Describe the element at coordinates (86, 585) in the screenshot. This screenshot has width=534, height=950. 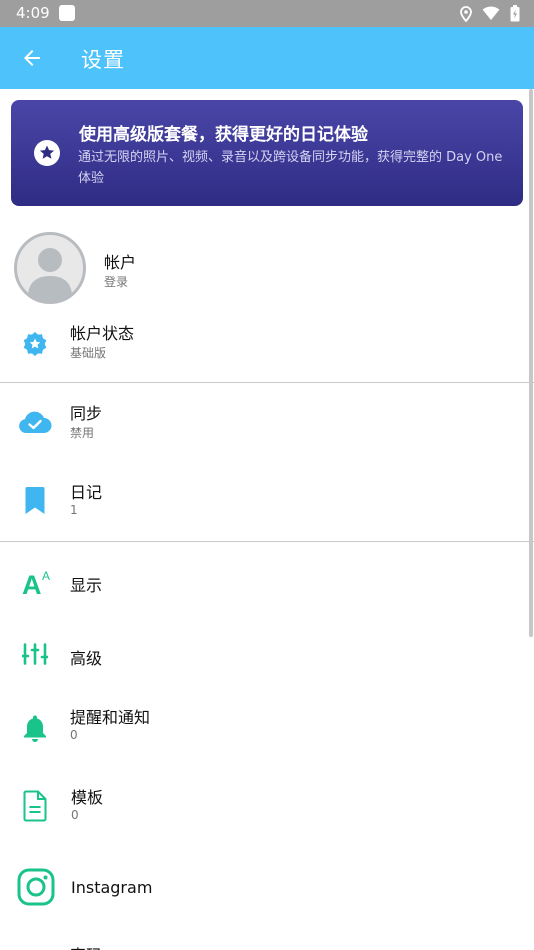
I see `display-label: 显示` at that location.